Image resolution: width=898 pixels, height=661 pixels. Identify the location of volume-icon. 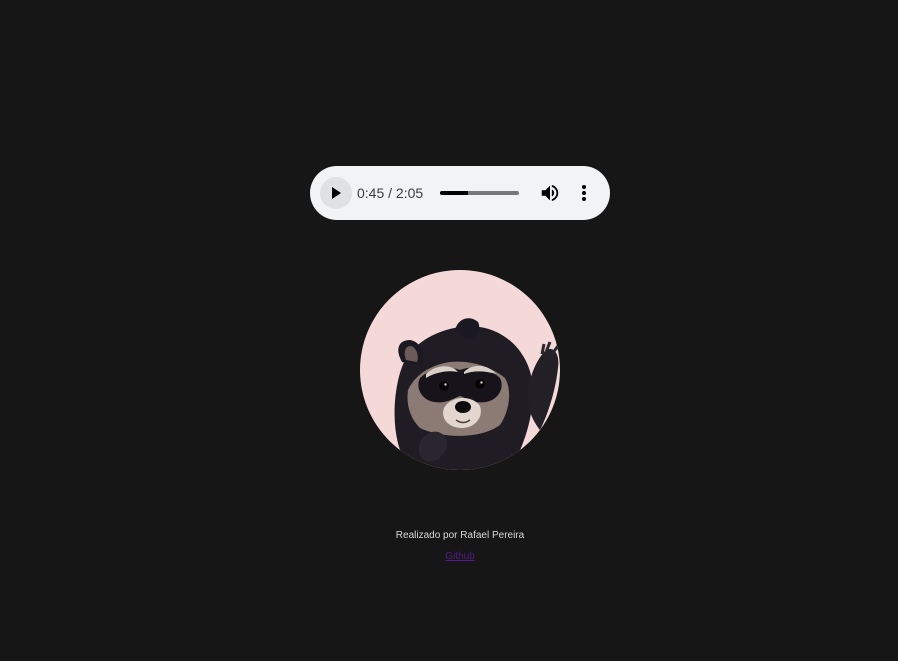
(550, 193).